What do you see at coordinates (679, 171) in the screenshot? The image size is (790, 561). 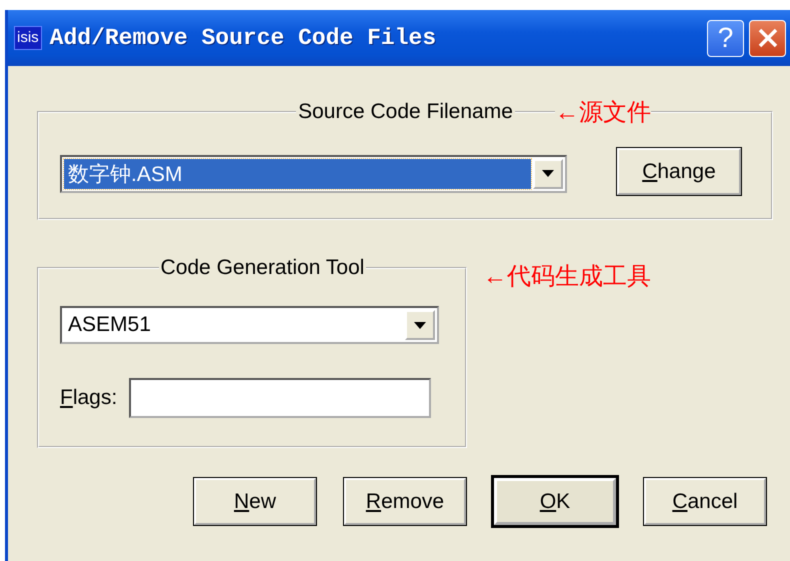 I see `change-button: Change` at bounding box center [679, 171].